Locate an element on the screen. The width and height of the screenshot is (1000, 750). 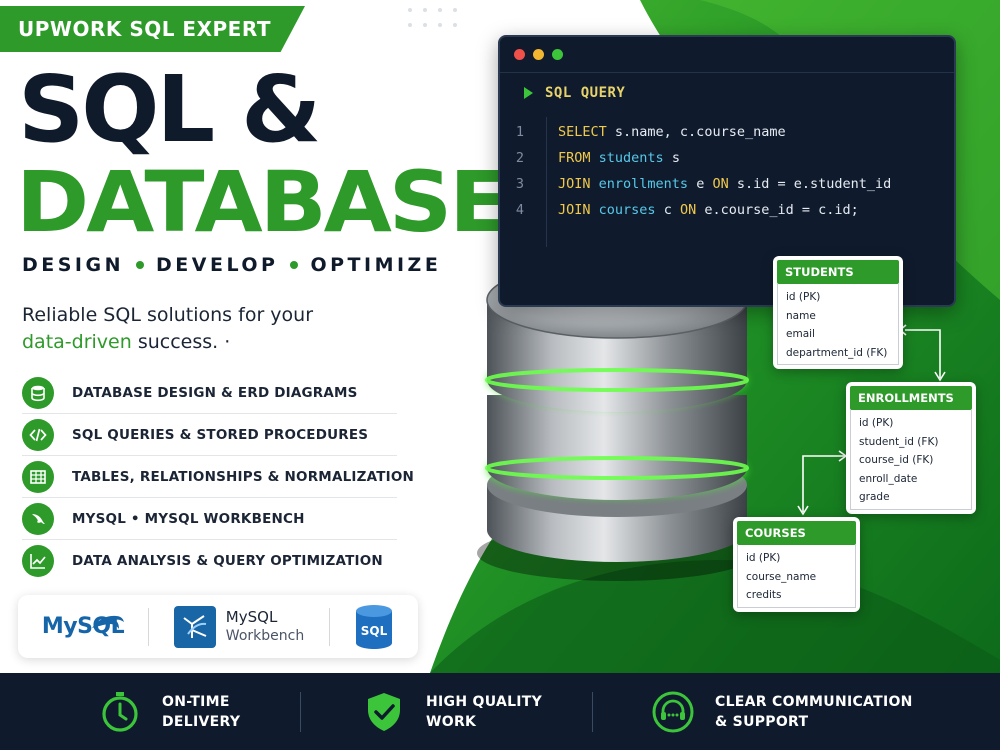
headline-line2: DATABASE is located at coordinates (262, 202).